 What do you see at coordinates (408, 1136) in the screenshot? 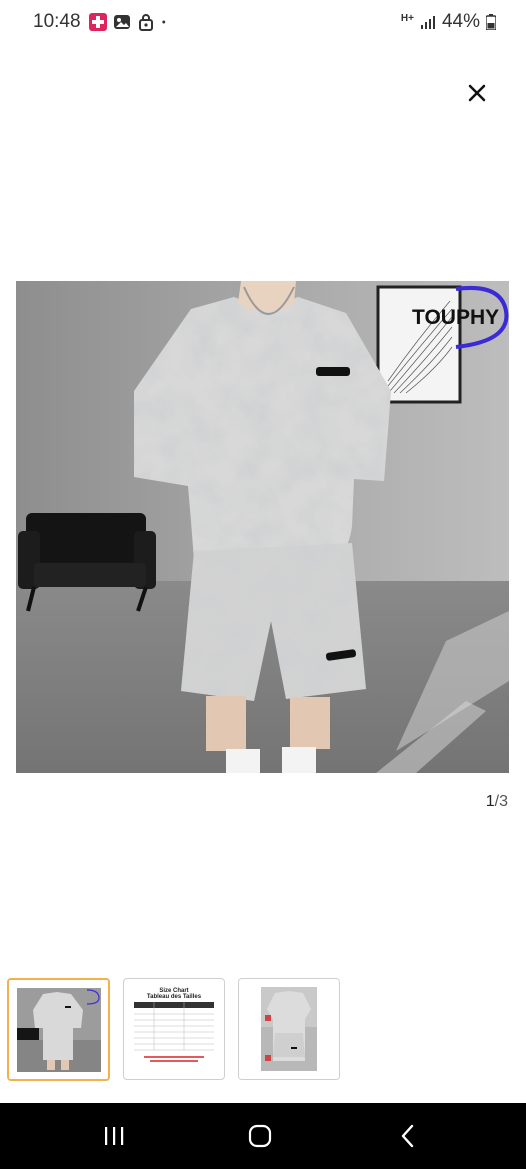
I see `back-icon` at bounding box center [408, 1136].